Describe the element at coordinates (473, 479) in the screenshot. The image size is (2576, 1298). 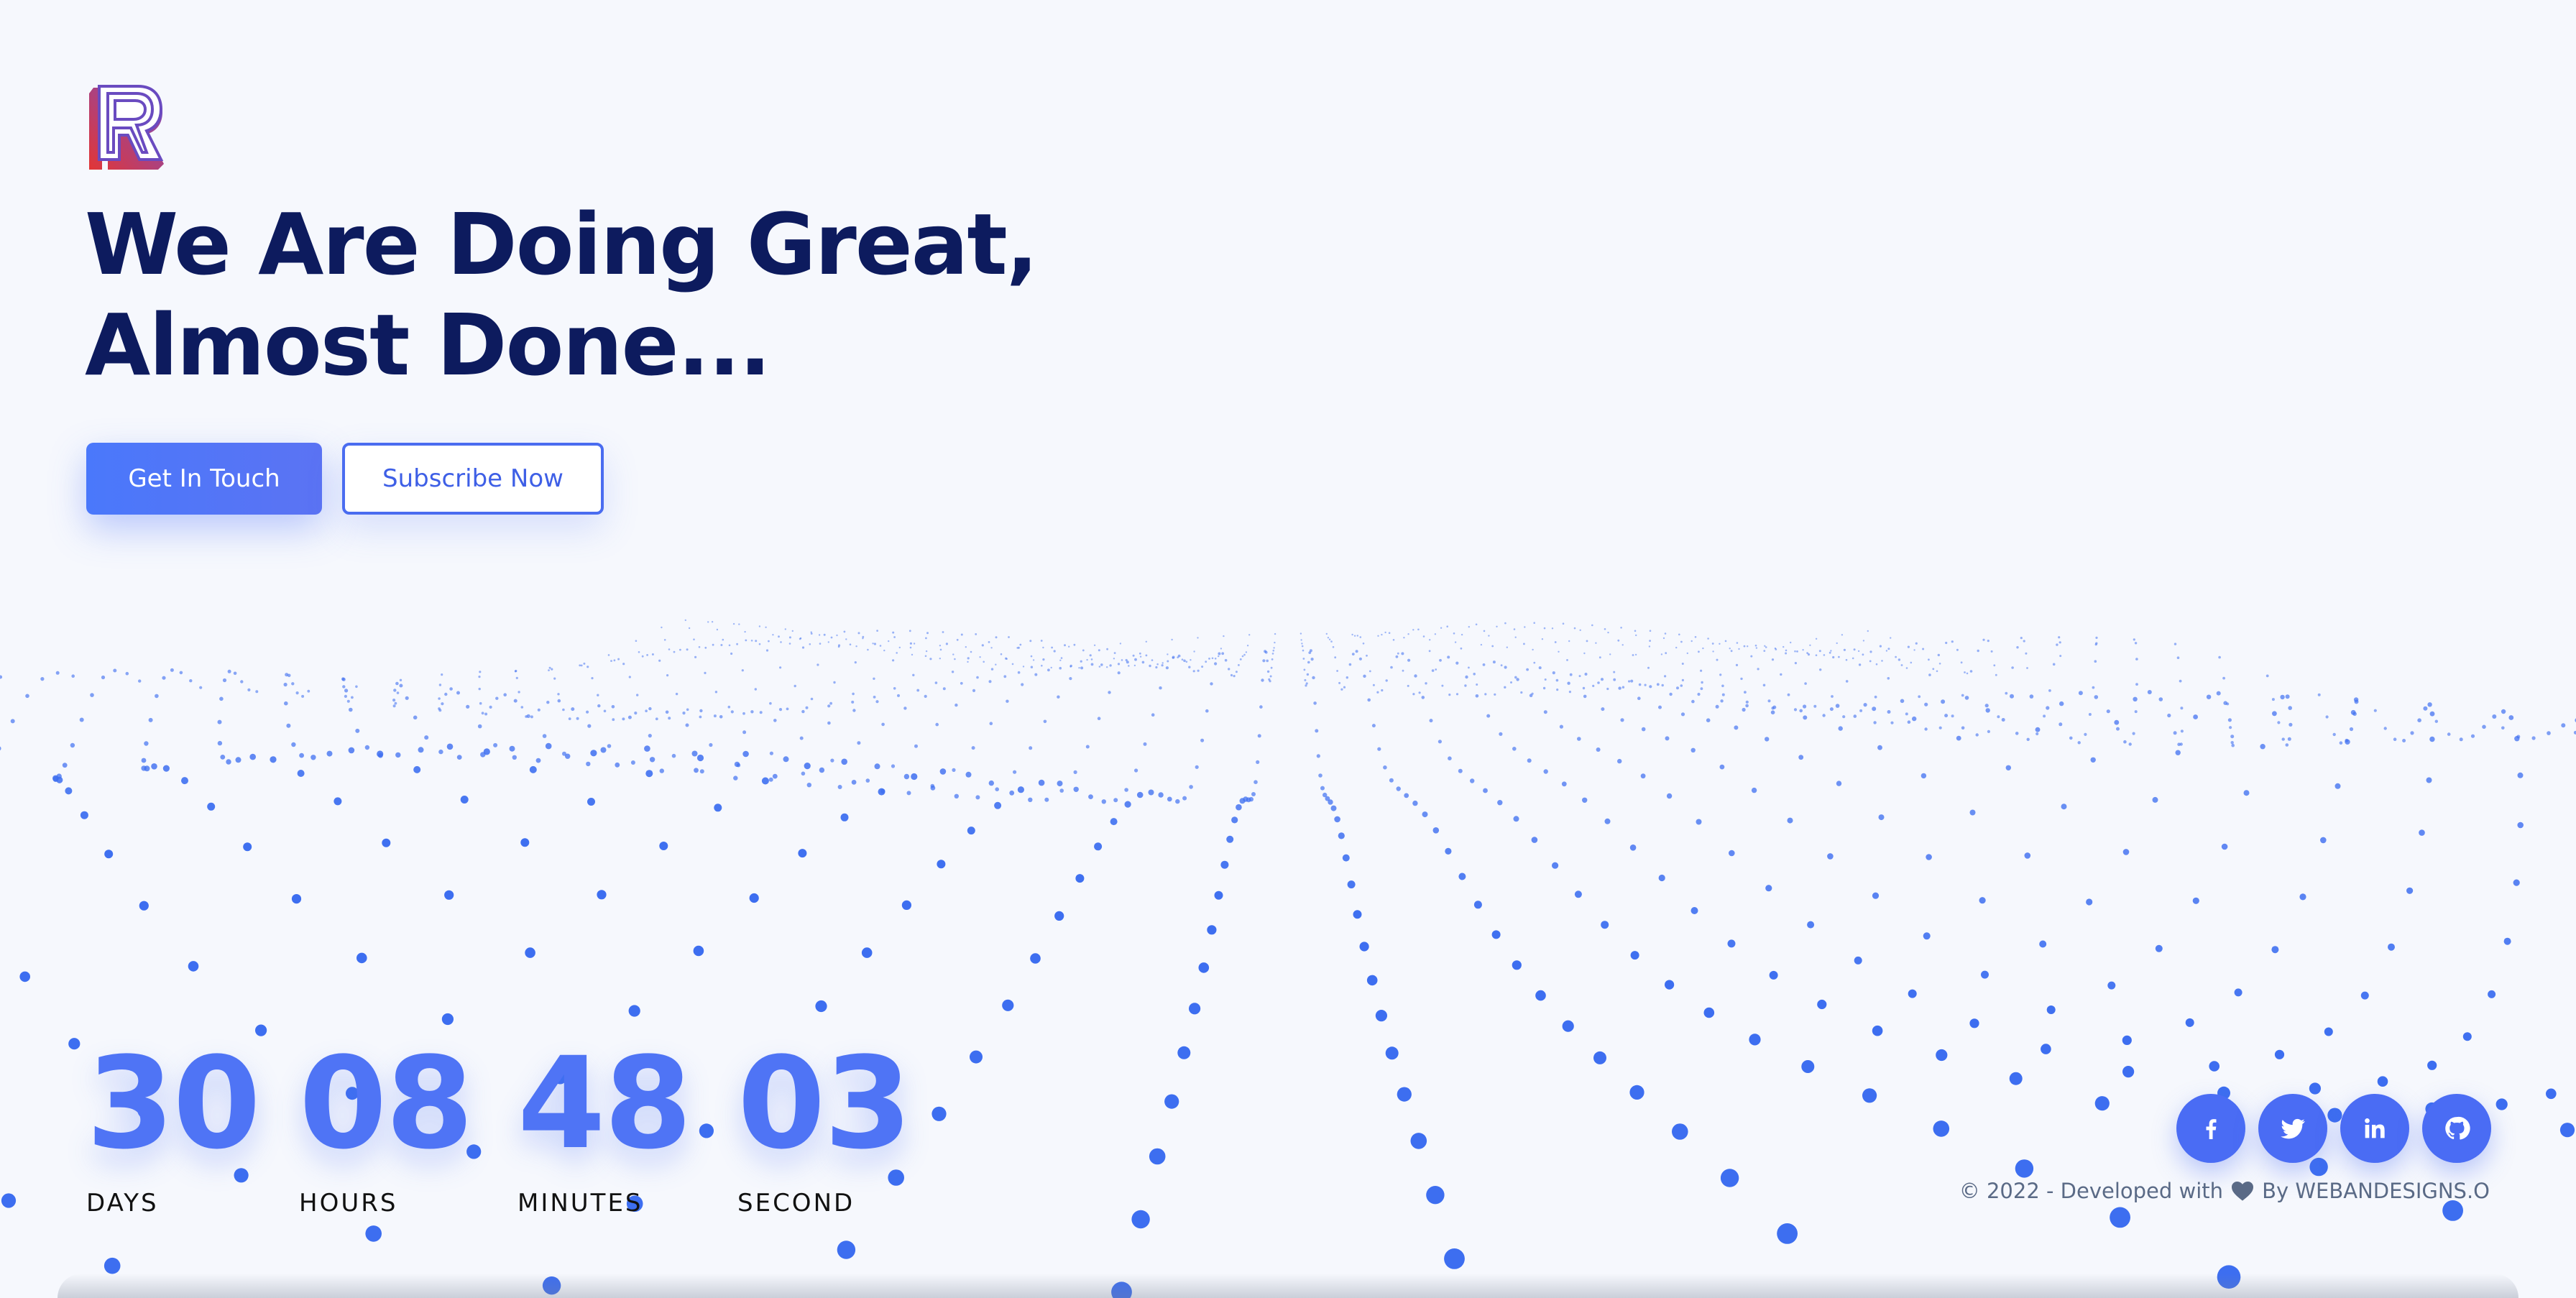
I see `subscribe-now-button: Subscribe Now` at that location.